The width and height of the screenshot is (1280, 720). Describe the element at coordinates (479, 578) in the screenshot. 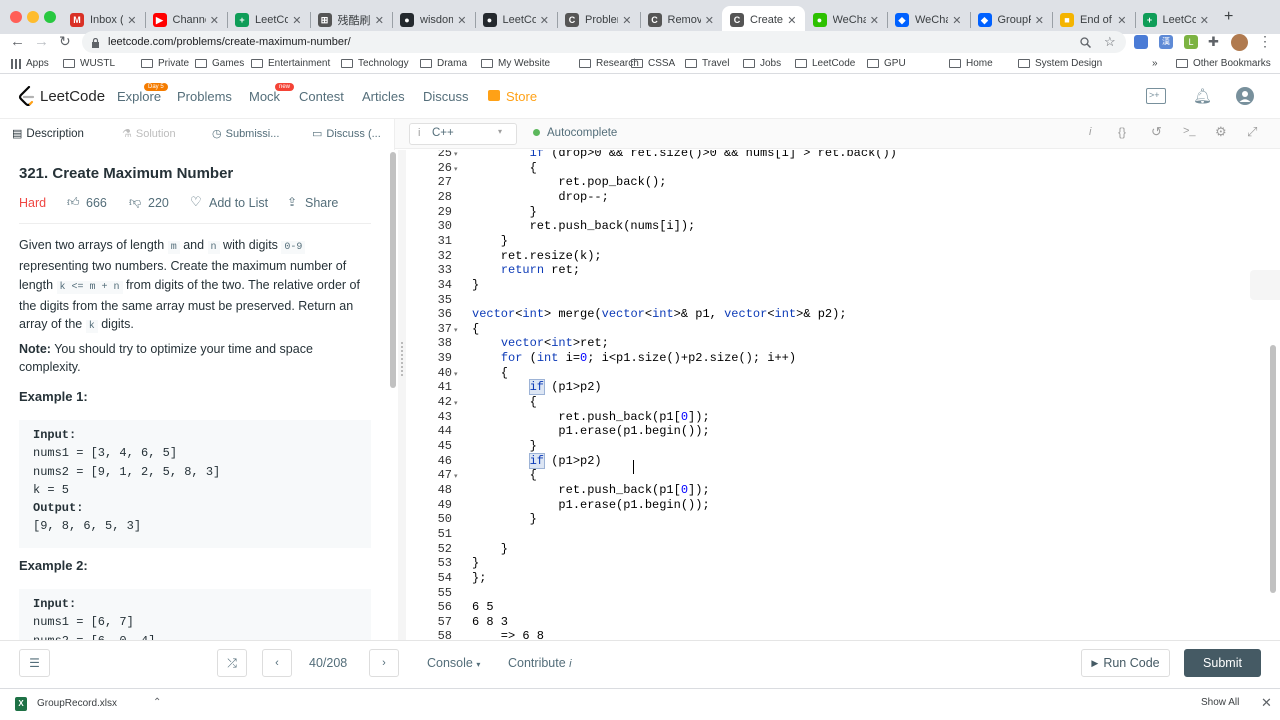

I see `code-line: };` at that location.